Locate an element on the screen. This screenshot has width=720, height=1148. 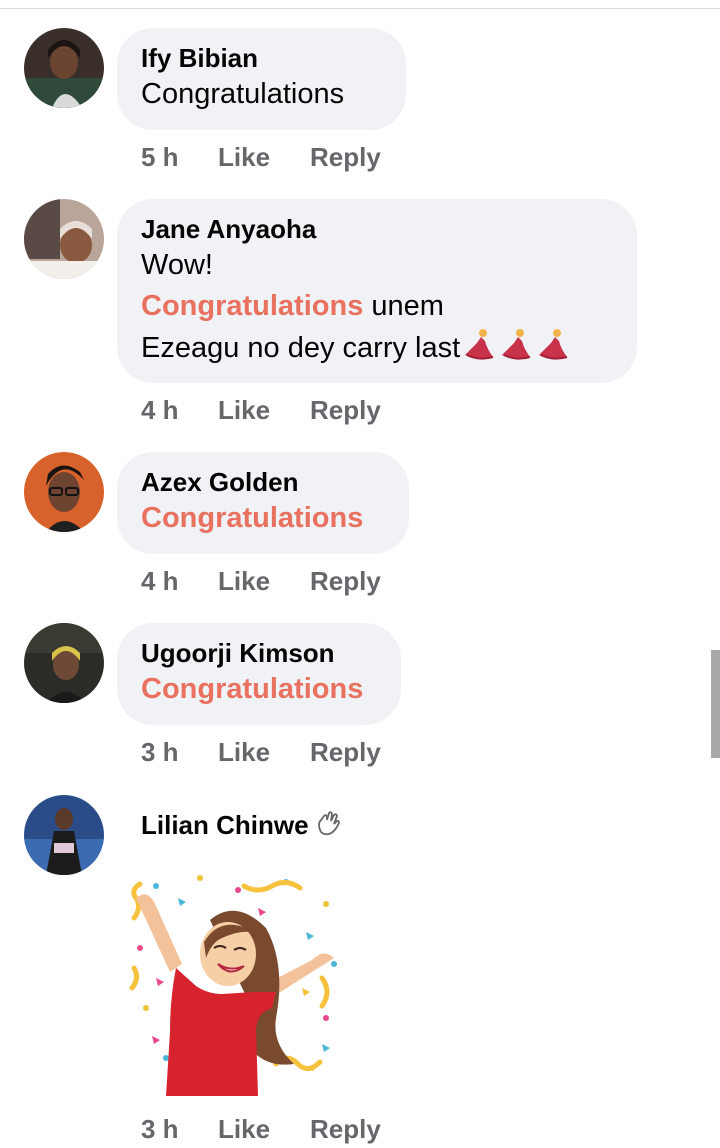
comment-bubble: Ugoorji Kimson Congratulations is located at coordinates (259, 674).